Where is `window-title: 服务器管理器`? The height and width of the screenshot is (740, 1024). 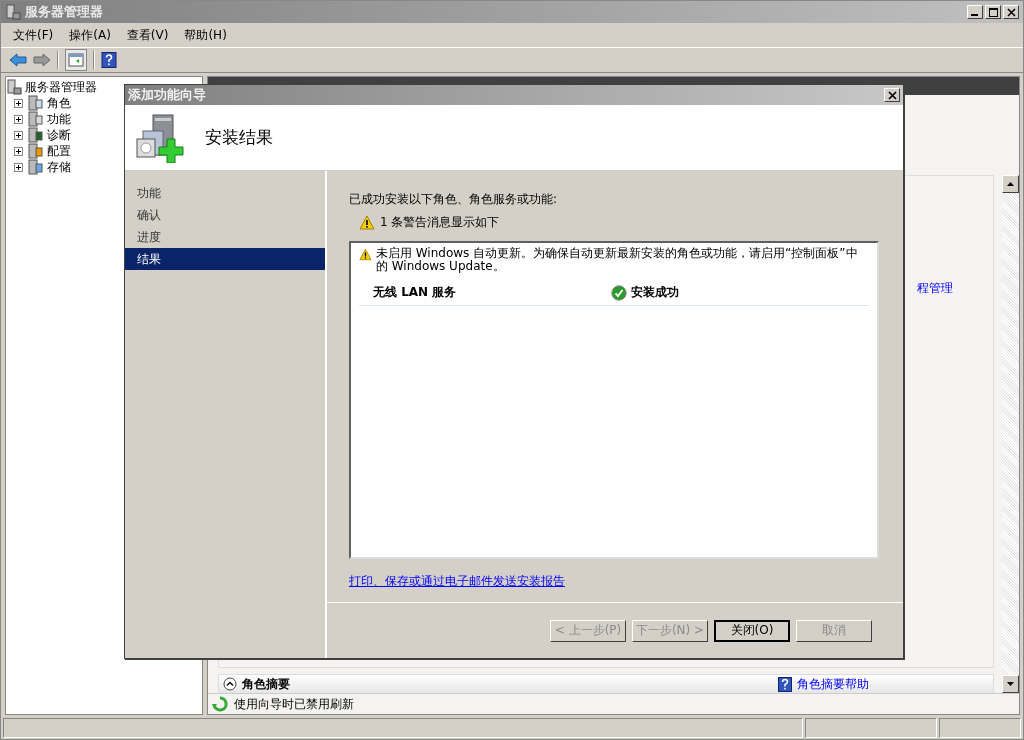
window-title: 服务器管理器 is located at coordinates (64, 12).